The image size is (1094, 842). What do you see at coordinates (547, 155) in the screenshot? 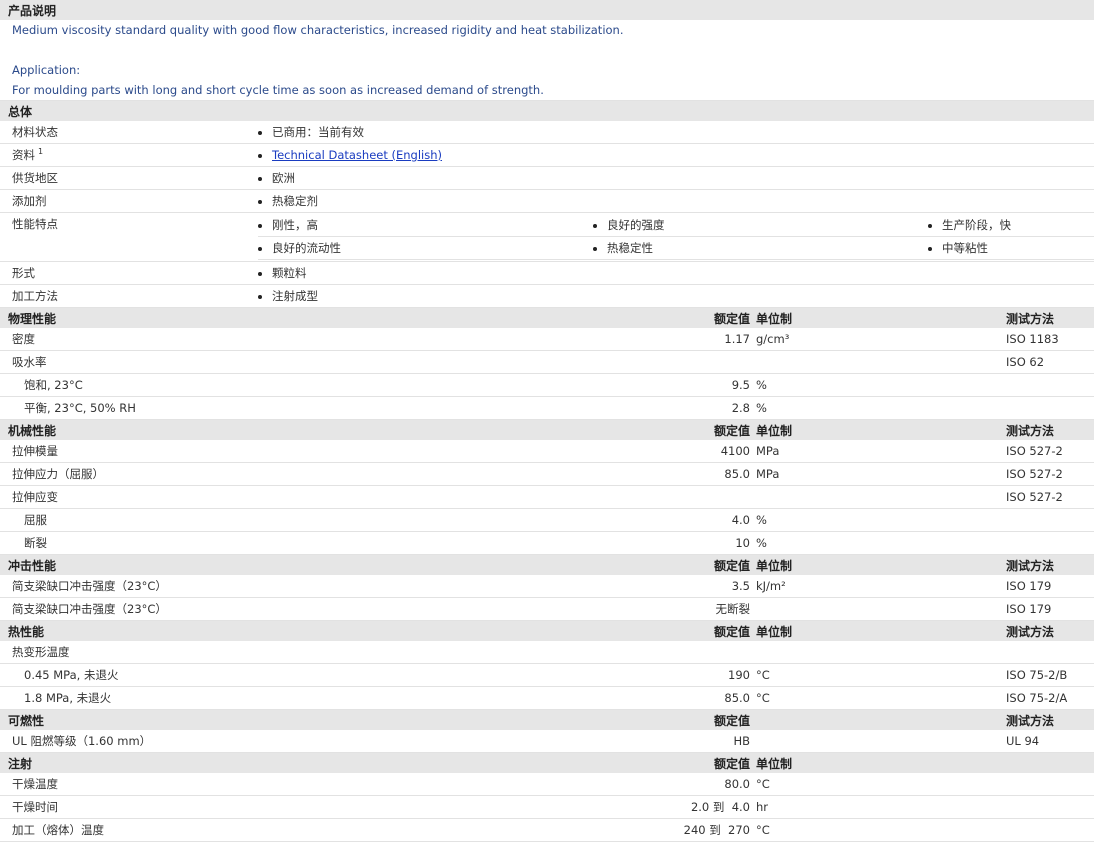
I see `table-row: 资料 1 Technical Datasheet (English)` at bounding box center [547, 155].